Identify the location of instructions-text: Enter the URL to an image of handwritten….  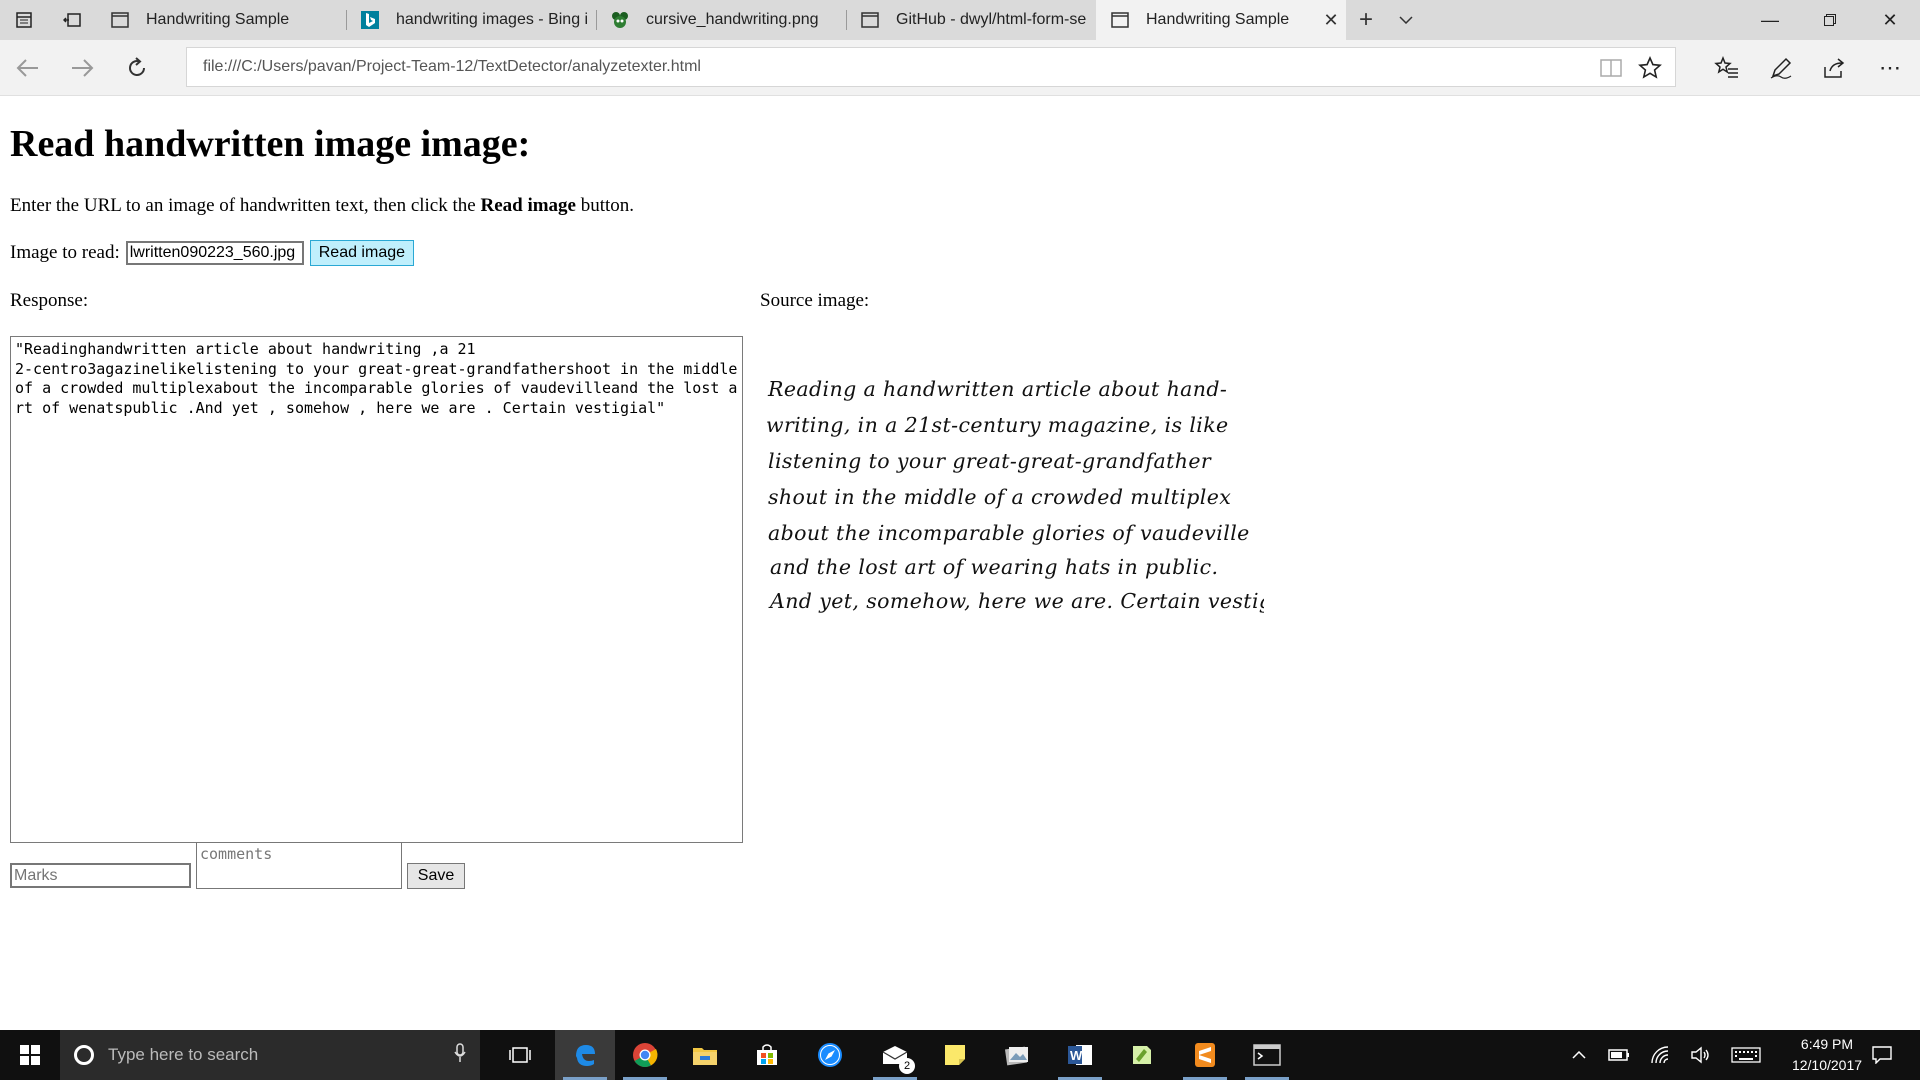
(322, 206).